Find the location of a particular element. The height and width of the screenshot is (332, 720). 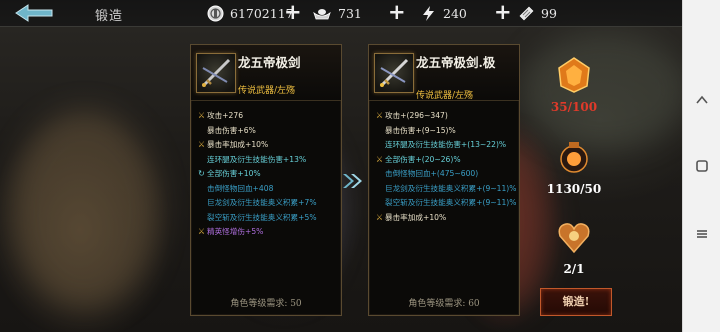

forge-button: 锻造! is located at coordinates (576, 302).